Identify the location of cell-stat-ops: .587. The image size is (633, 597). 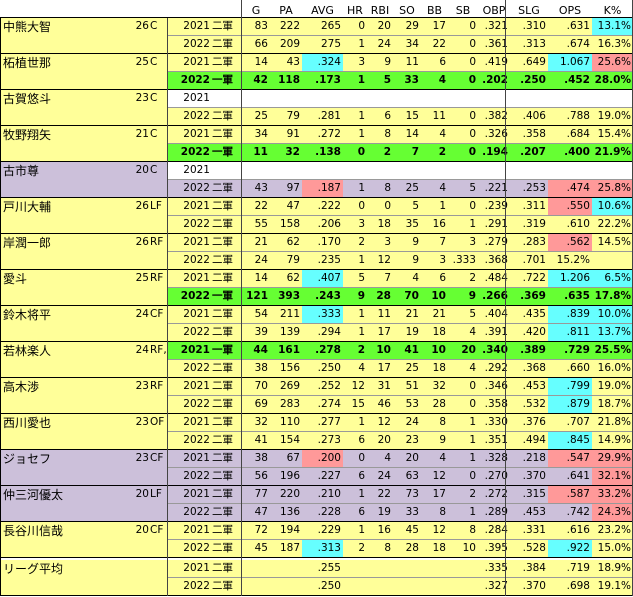
(570, 495).